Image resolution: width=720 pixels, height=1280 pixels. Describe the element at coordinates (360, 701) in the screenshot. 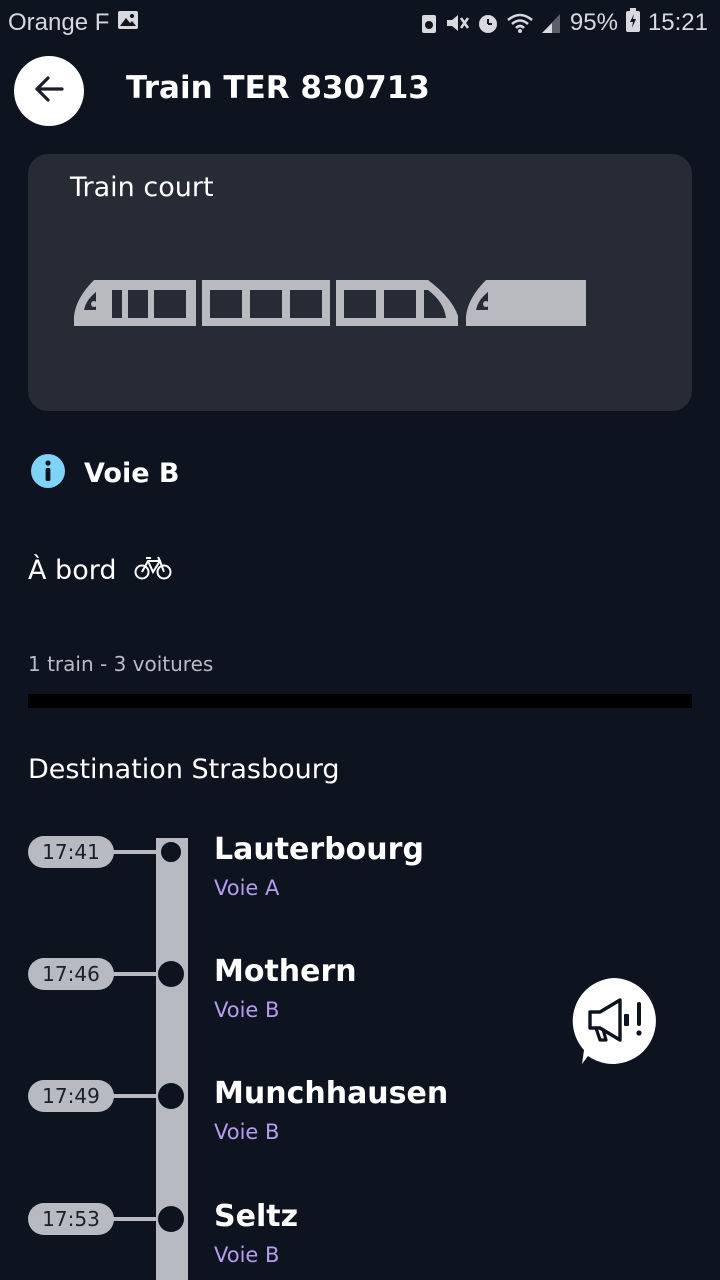

I see `divider` at that location.